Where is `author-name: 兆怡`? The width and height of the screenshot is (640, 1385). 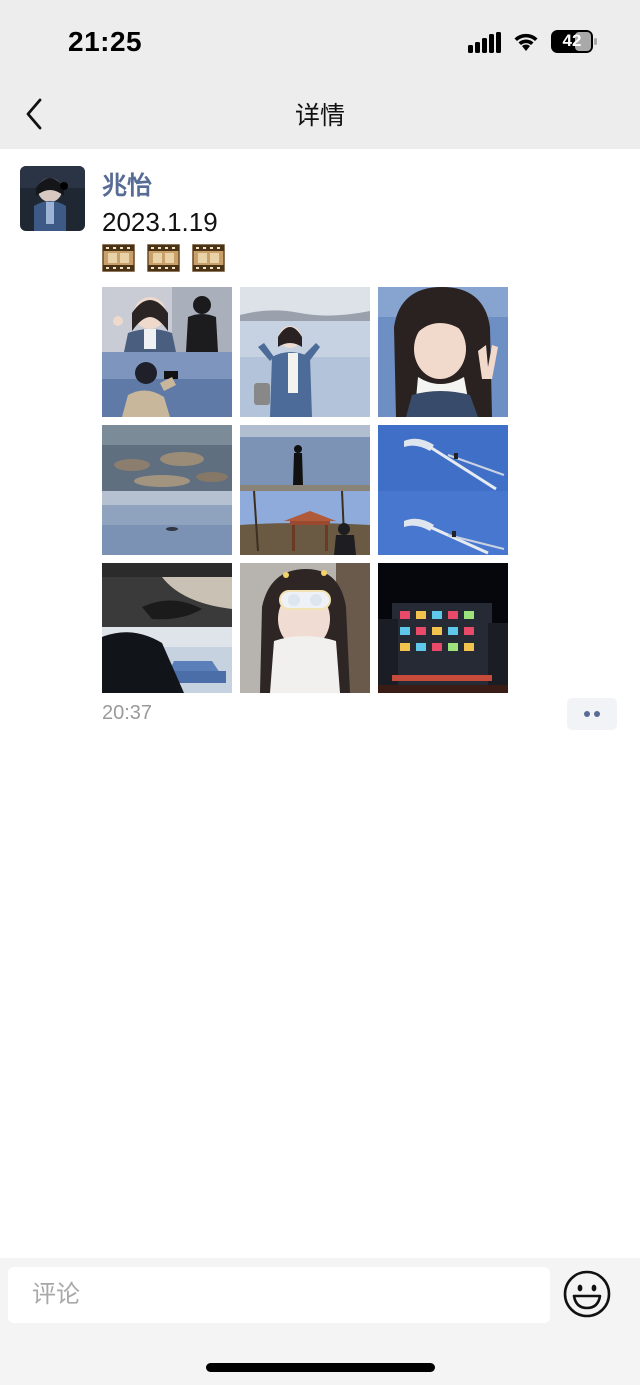 author-name: 兆怡 is located at coordinates (127, 184).